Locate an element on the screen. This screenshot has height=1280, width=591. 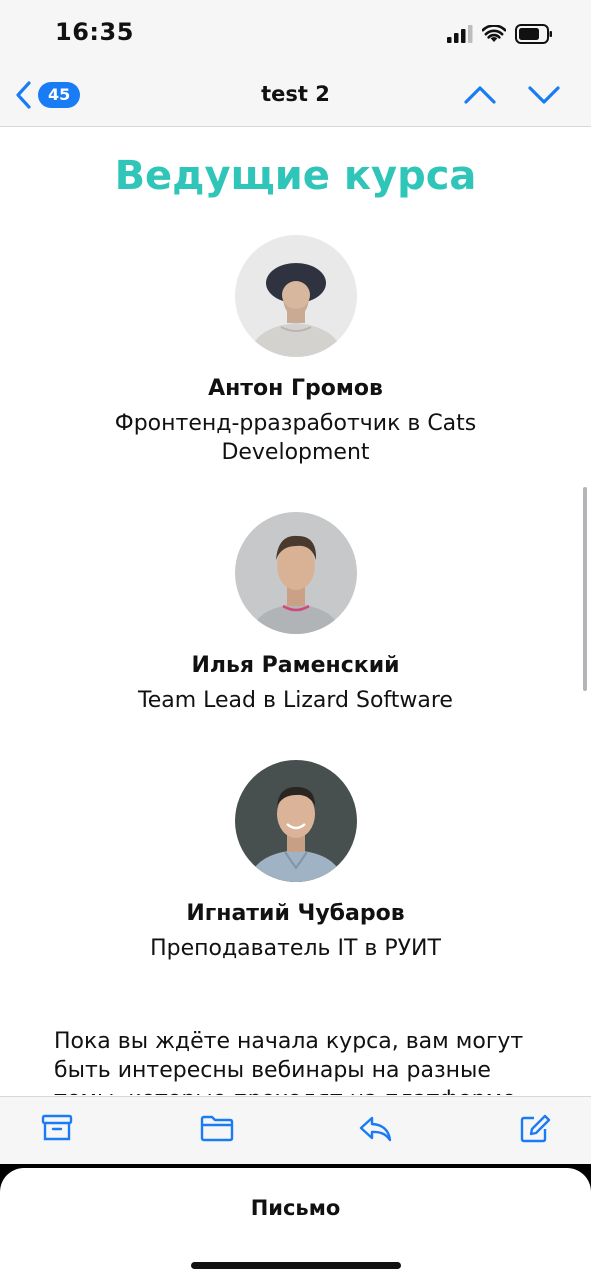
next-message-button is located at coordinates (544, 95).